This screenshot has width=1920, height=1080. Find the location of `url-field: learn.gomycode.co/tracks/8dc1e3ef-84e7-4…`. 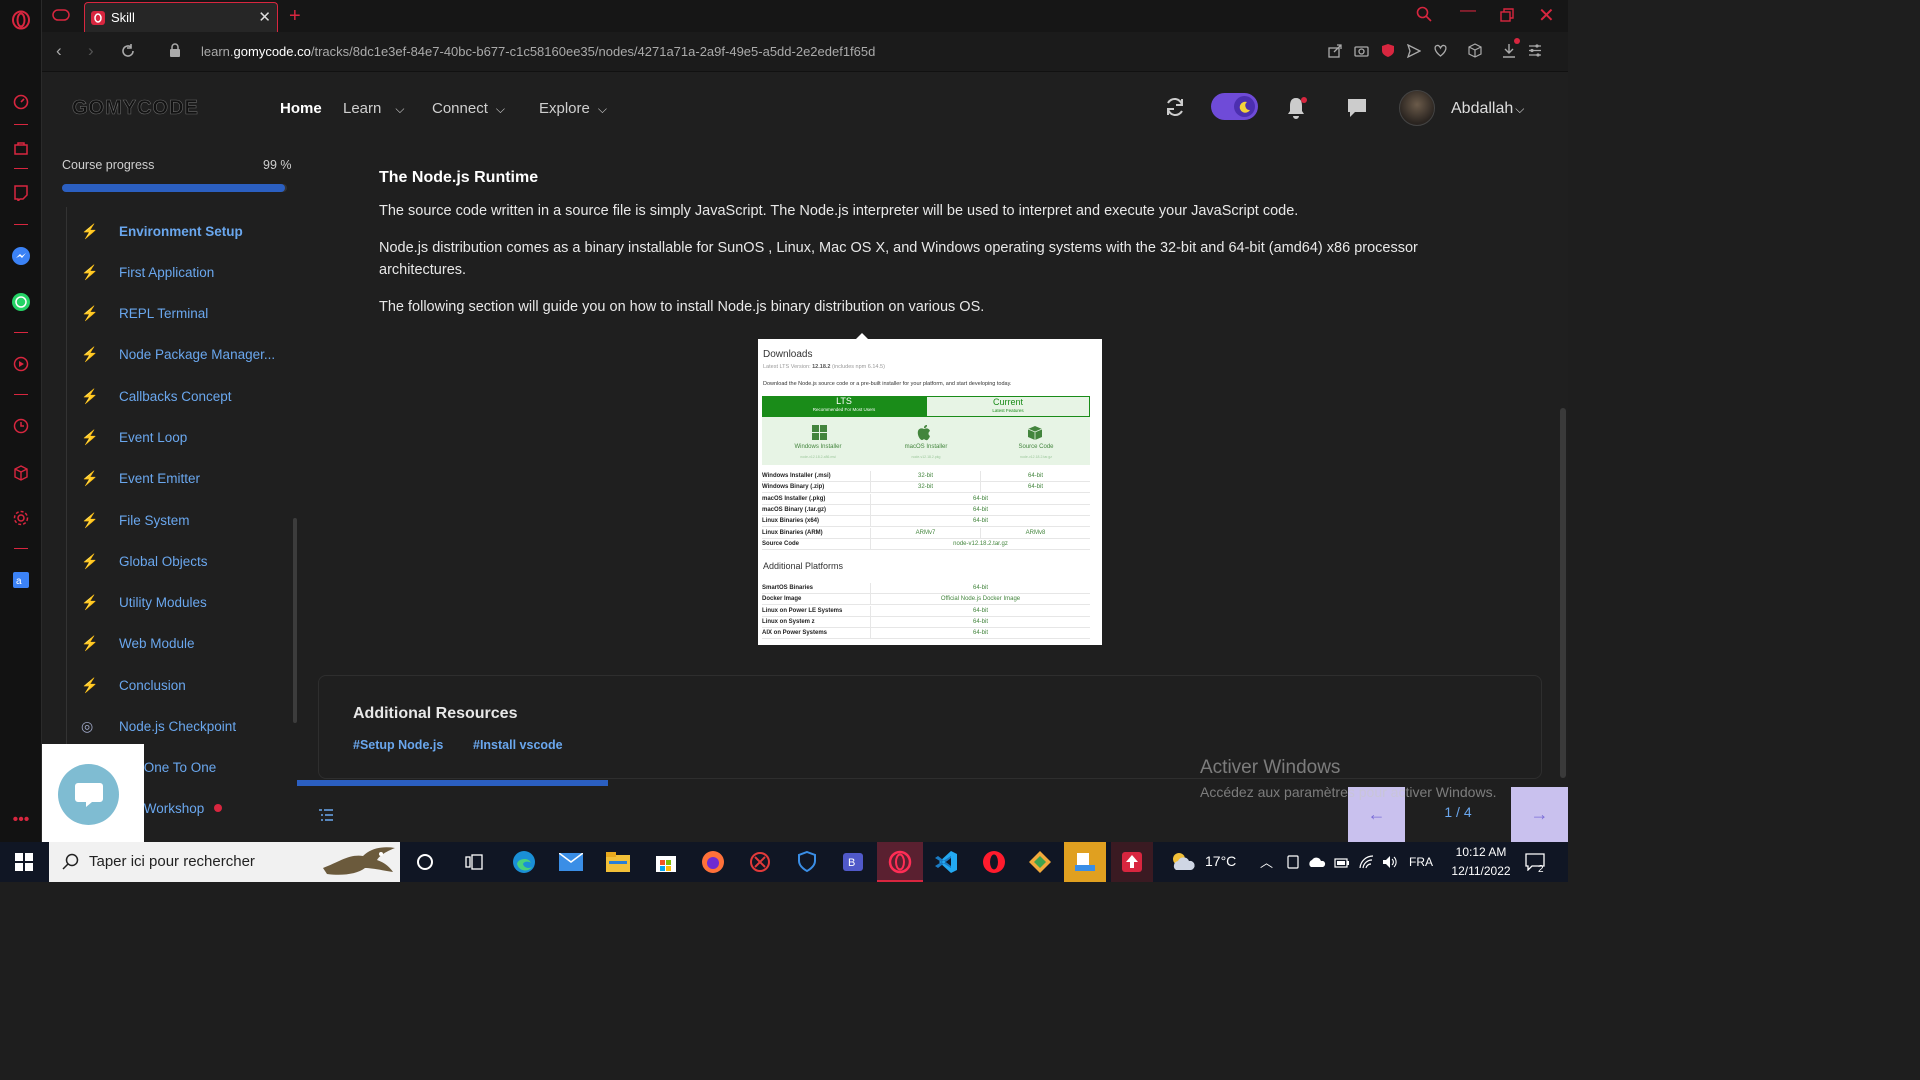

url-field: learn.gomycode.co/tracks/8dc1e3ef-84e7-4… is located at coordinates (538, 51).